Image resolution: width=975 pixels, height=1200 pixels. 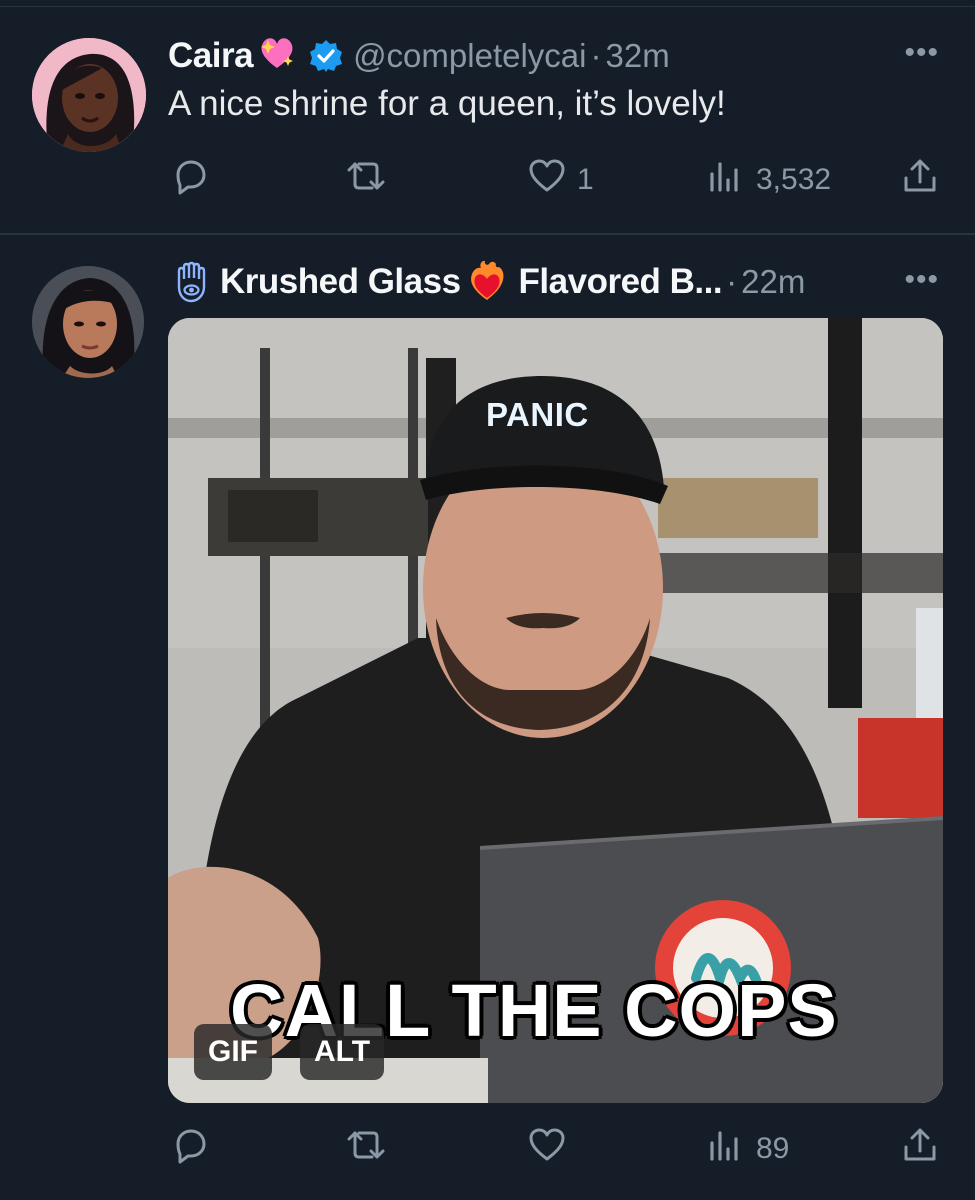 I want to click on user-handle: @completelycai, so click(x=469, y=56).